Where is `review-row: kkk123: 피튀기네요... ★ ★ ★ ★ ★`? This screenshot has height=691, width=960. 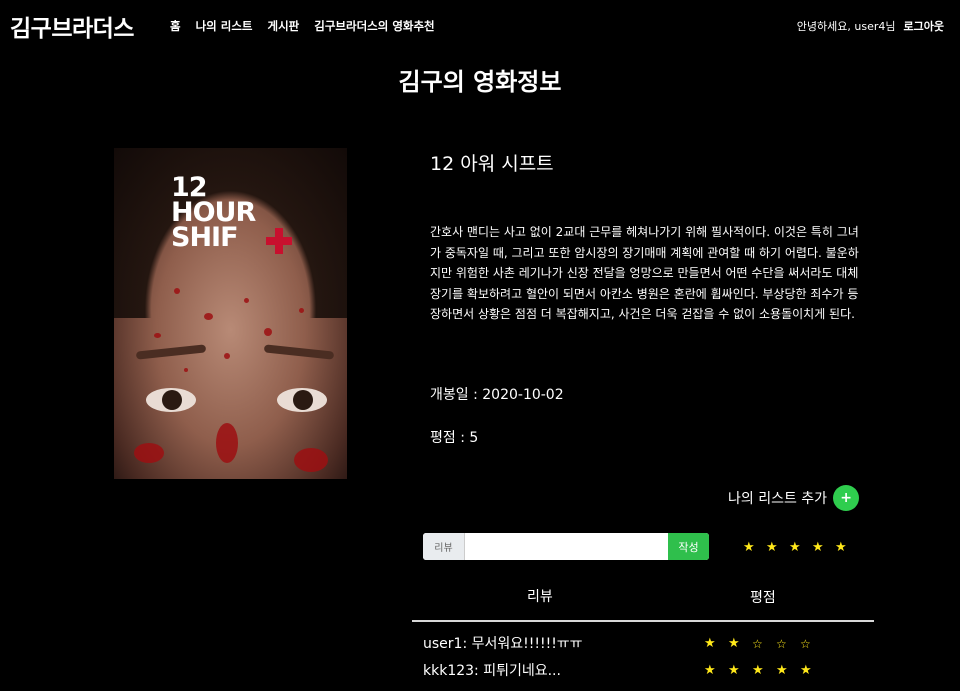
review-row: kkk123: 피튀기네요... ★ ★ ★ ★ ★ is located at coordinates (648, 671).